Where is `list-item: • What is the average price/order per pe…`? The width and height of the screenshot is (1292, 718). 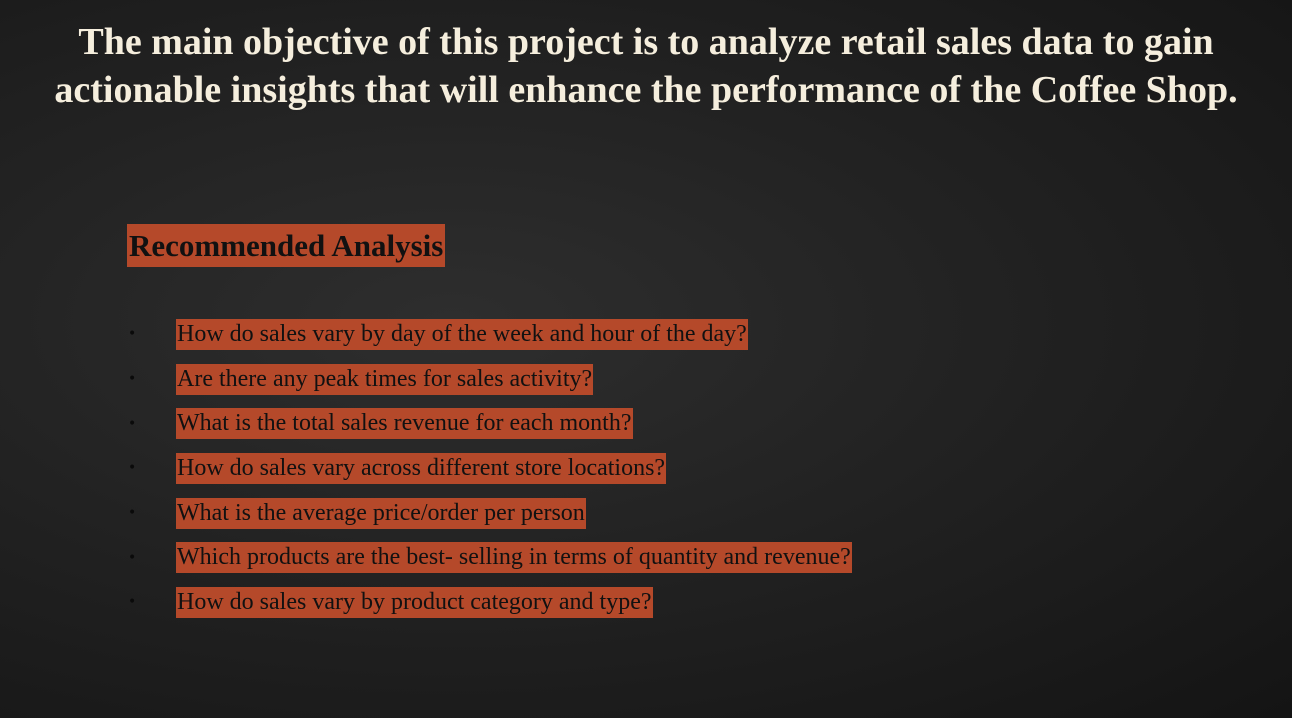 list-item: • What is the average price/order per pe… is located at coordinates (490, 513).